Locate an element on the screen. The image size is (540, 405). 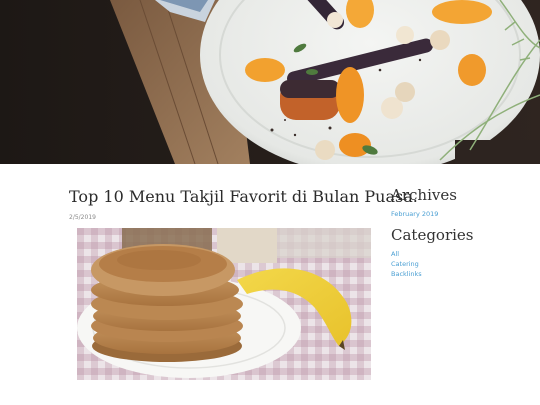
archives-title: Archives is located at coordinates (424, 195).